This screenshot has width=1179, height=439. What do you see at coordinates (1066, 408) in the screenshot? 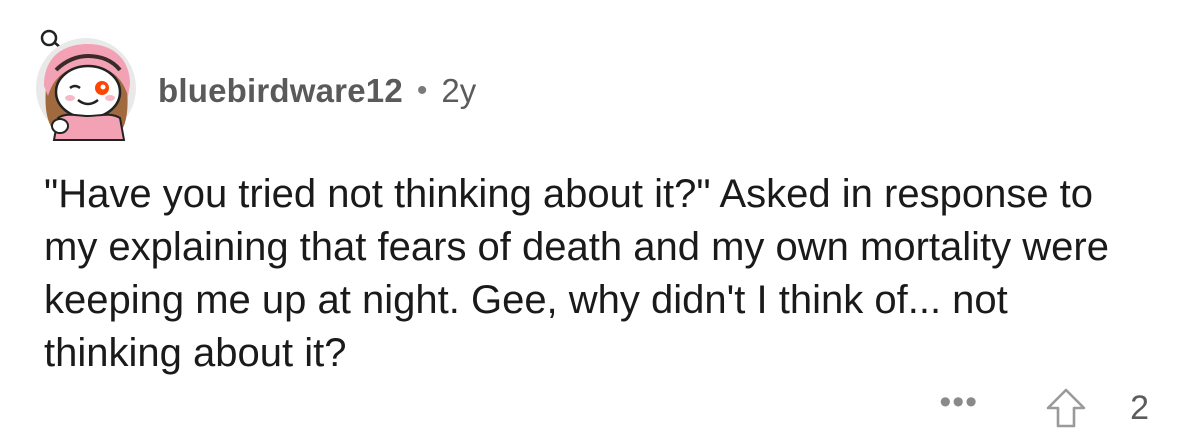
I see `upvote-arrow-icon` at bounding box center [1066, 408].